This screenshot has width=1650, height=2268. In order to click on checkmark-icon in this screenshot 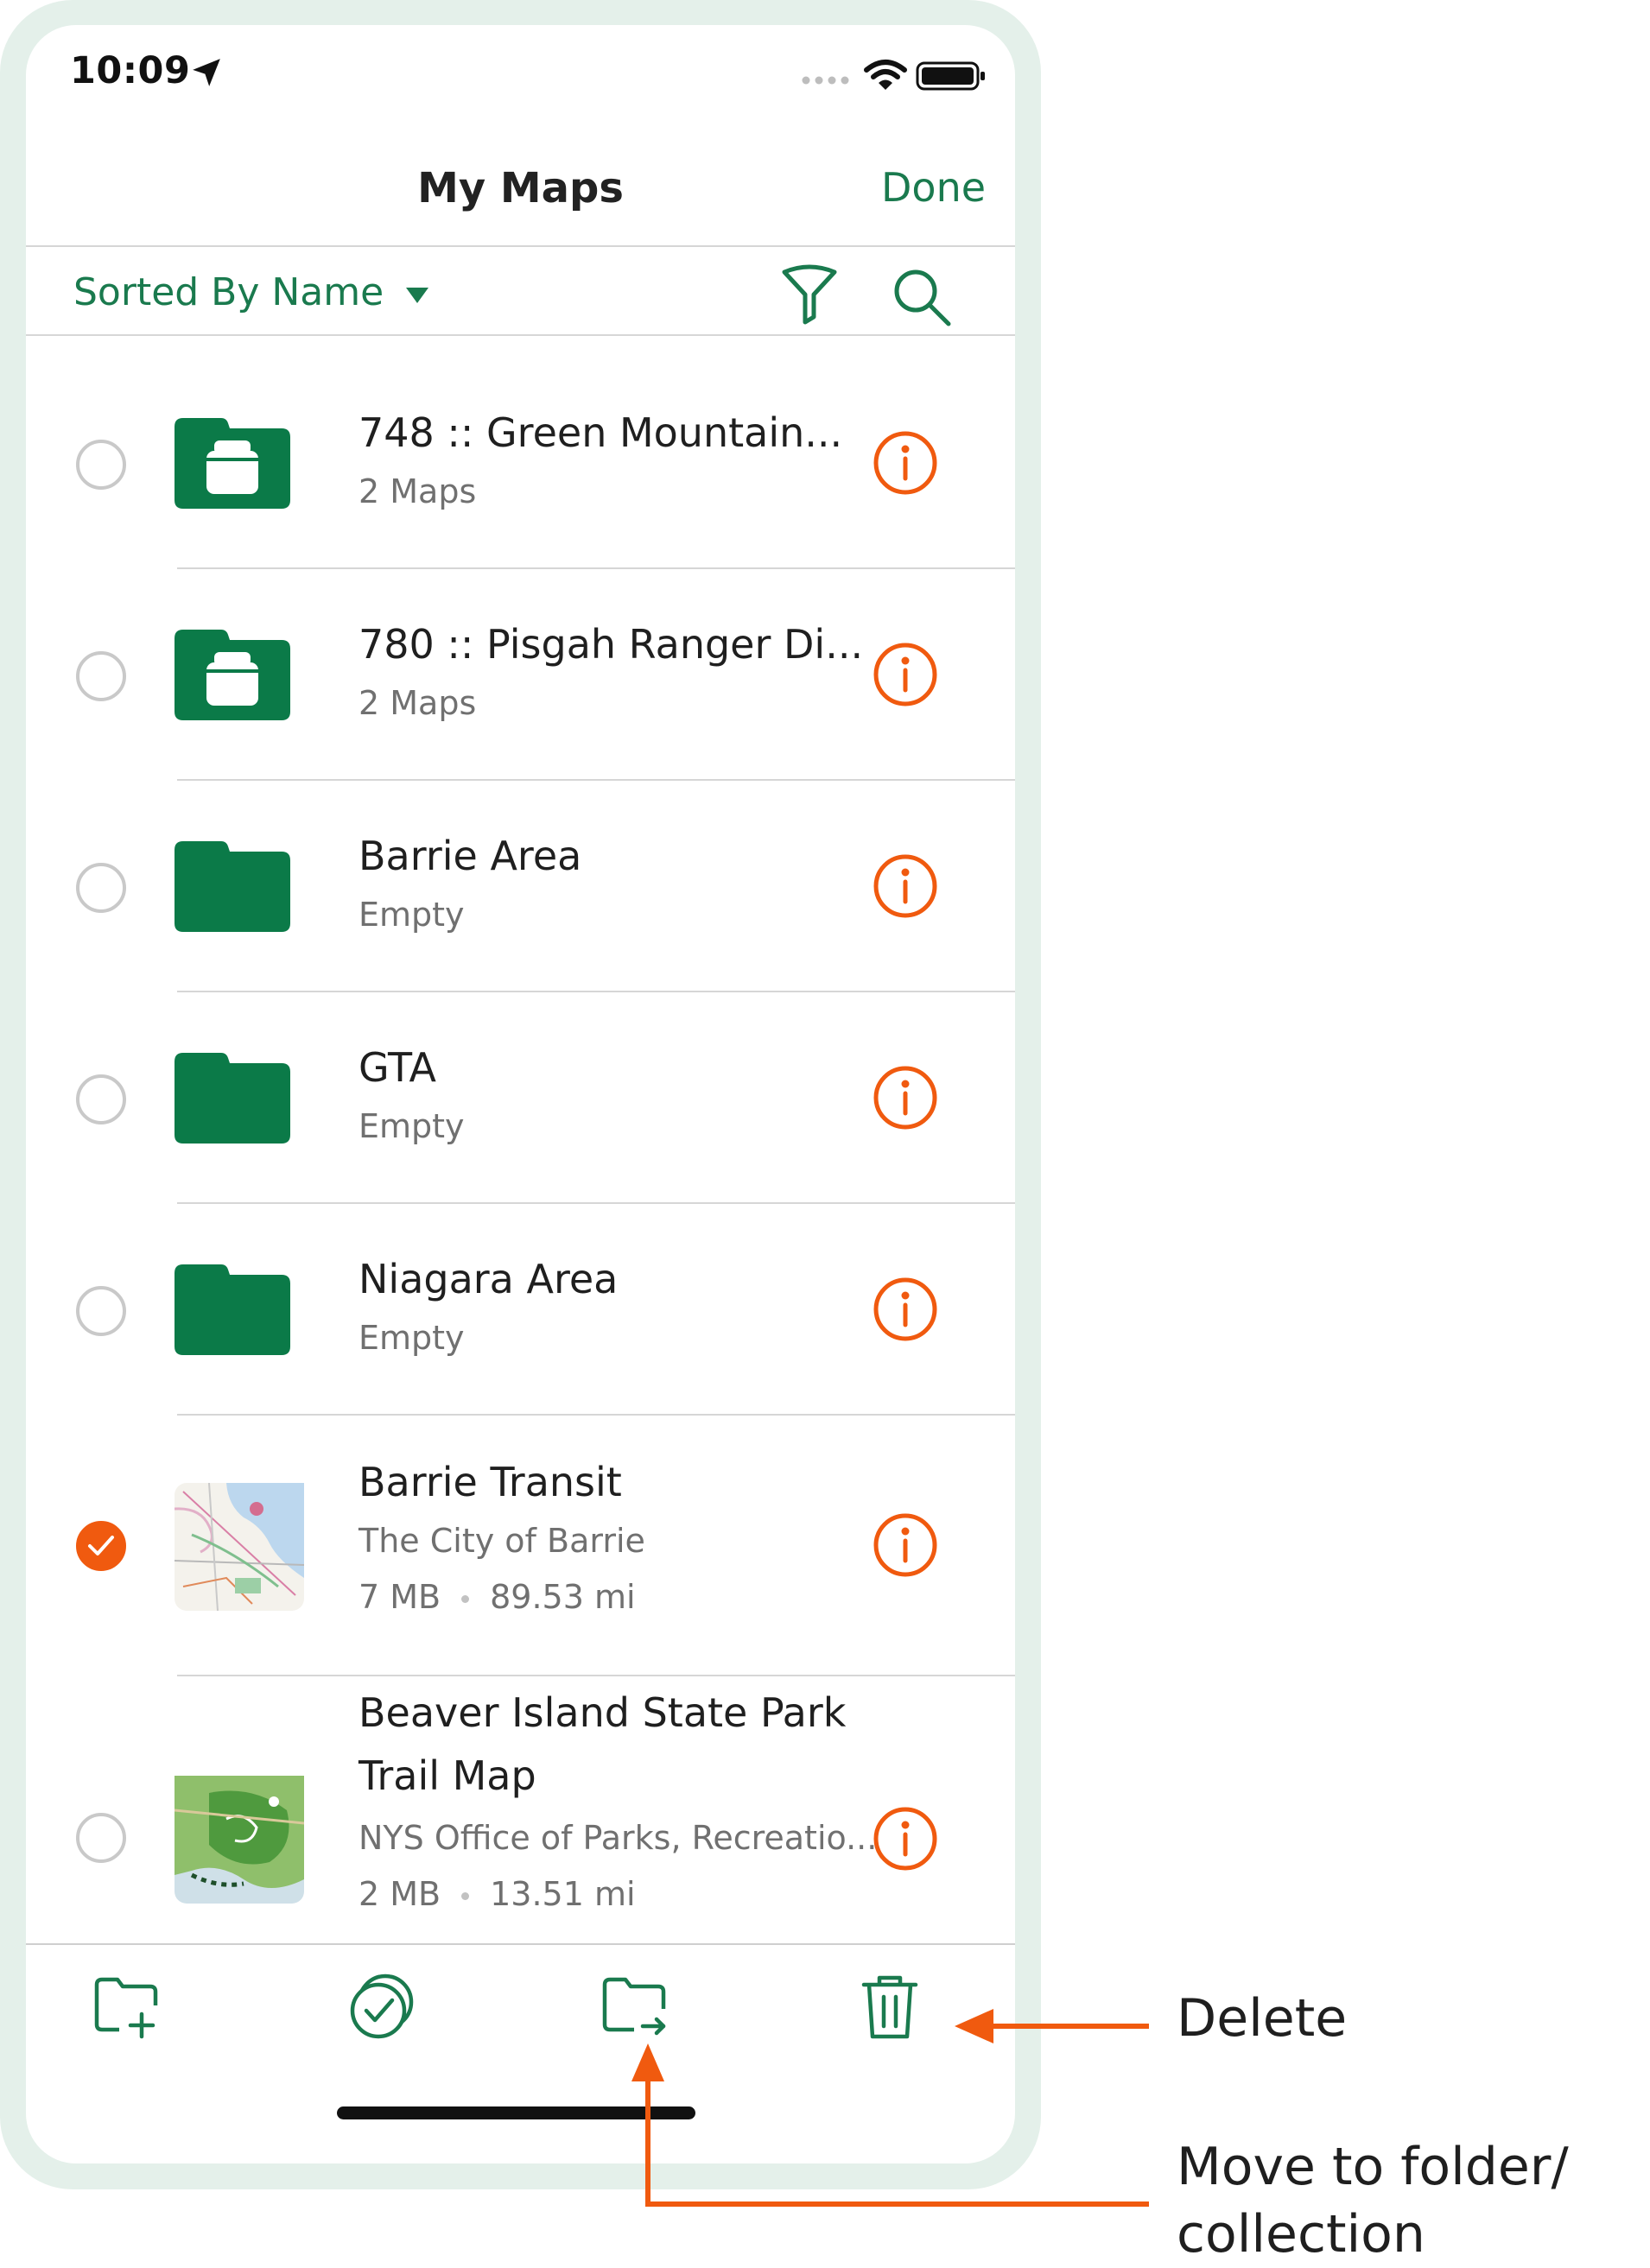, I will do `click(101, 1545)`.